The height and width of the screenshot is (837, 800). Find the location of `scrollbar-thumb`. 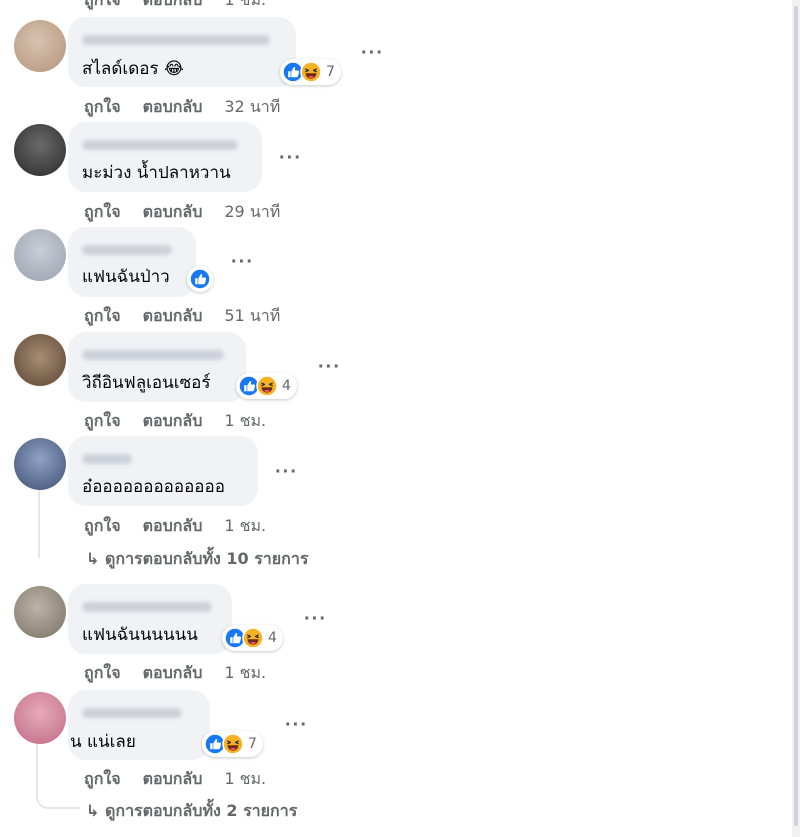

scrollbar-thumb is located at coordinates (796, 416).